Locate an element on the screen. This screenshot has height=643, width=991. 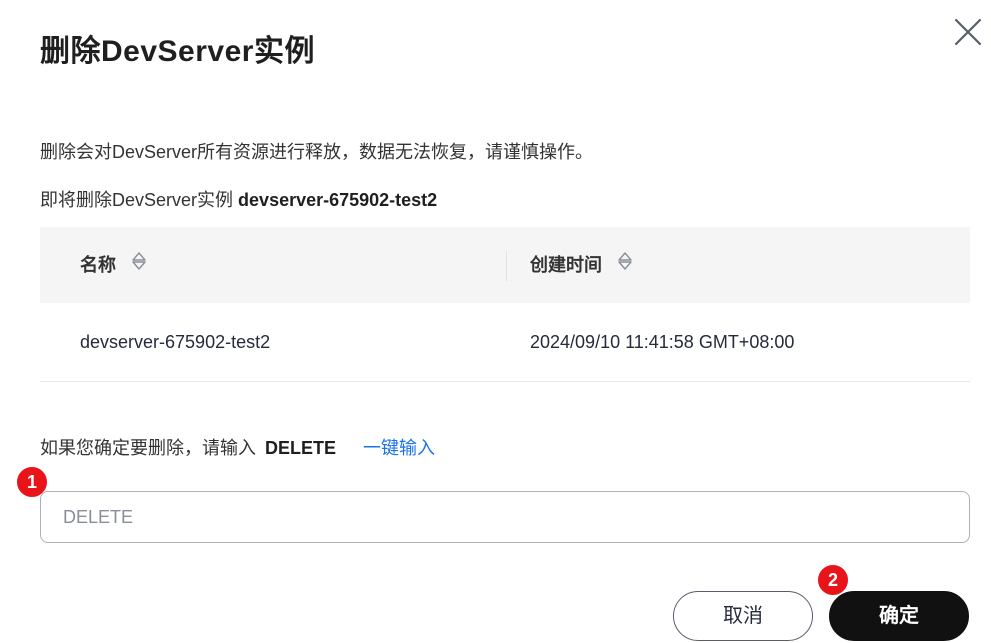
target-instance-line: 即将删除DevServer实例 devserver-675902-test2 is located at coordinates (238, 199).